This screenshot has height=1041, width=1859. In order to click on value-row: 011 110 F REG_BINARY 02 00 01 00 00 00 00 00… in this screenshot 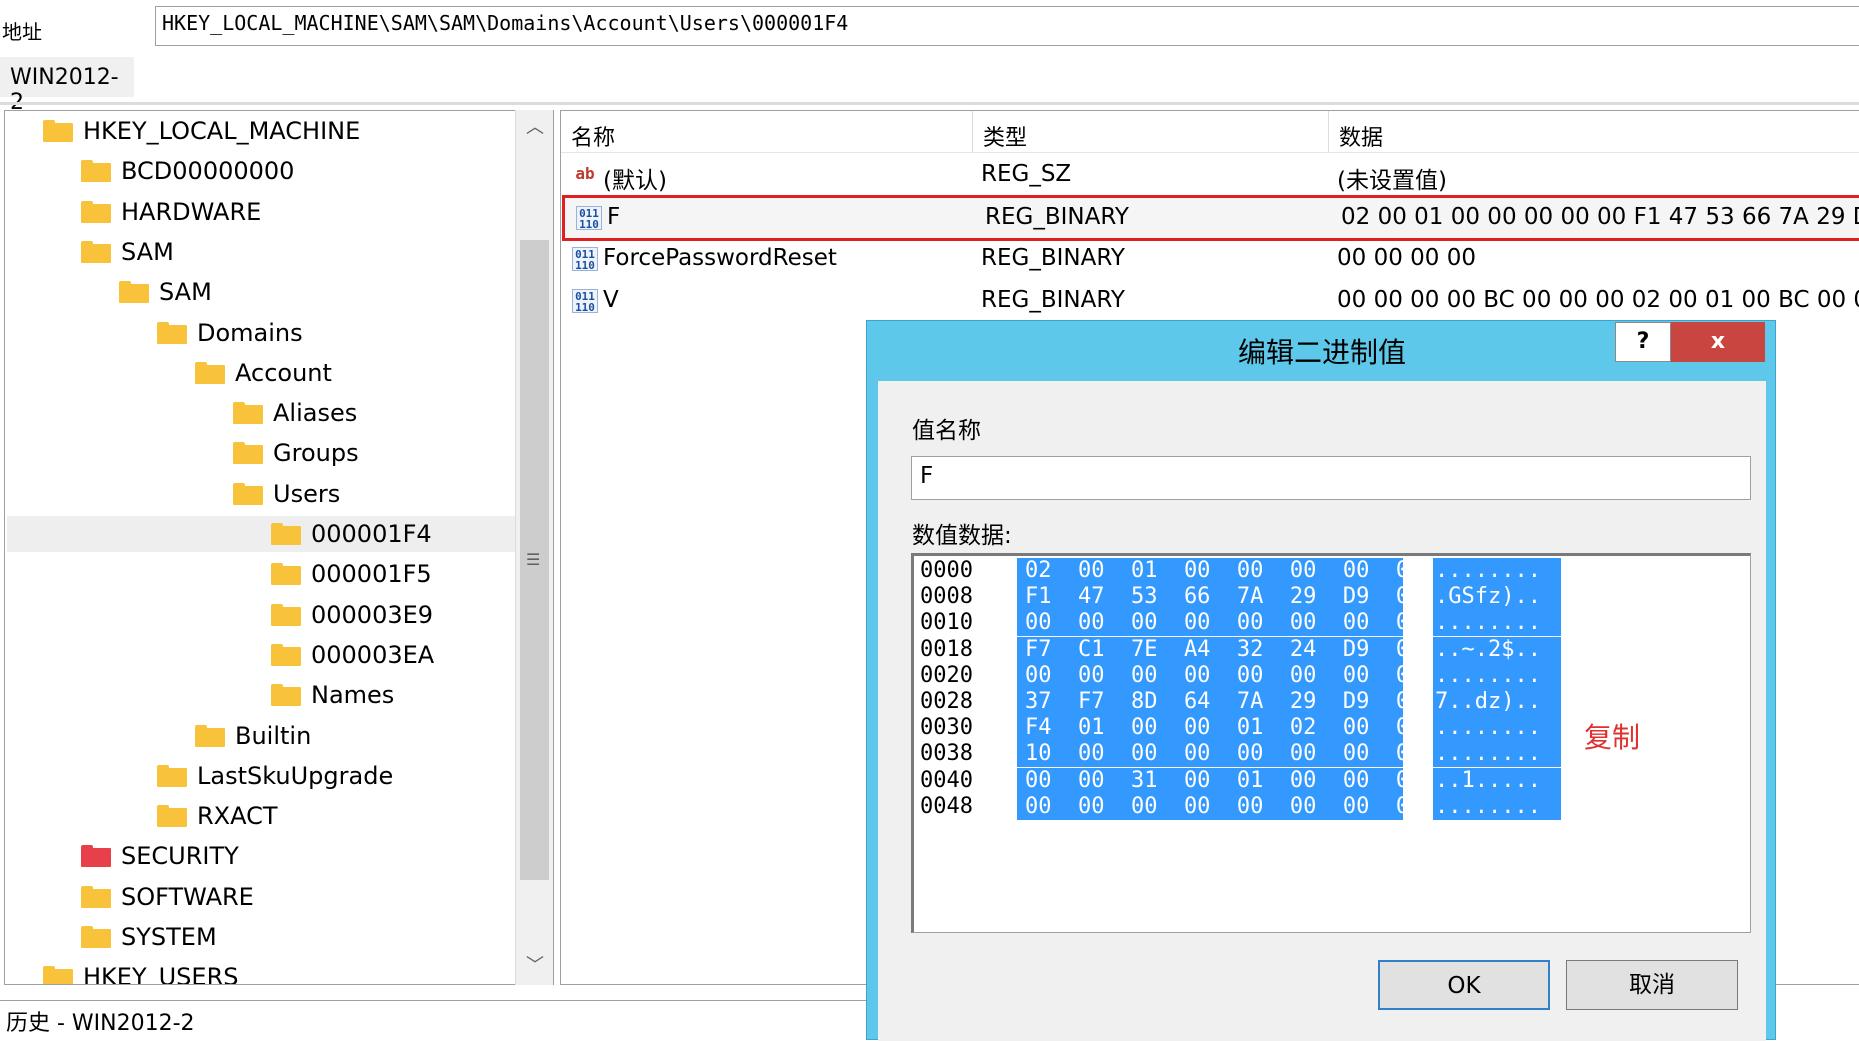, I will do `click(1210, 218)`.